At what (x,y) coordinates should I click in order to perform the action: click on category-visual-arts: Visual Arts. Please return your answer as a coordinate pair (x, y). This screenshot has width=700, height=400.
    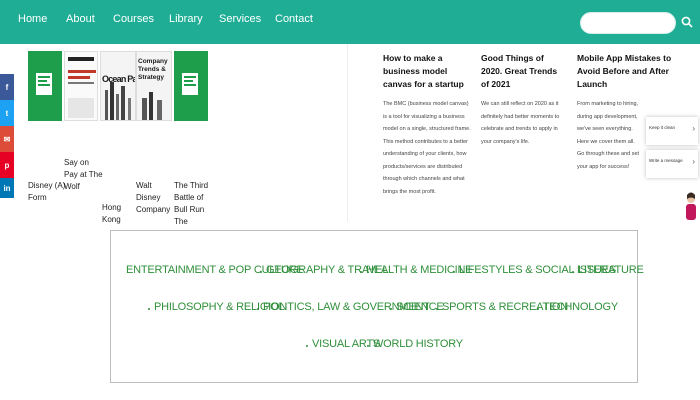
    Looking at the image, I should click on (346, 344).